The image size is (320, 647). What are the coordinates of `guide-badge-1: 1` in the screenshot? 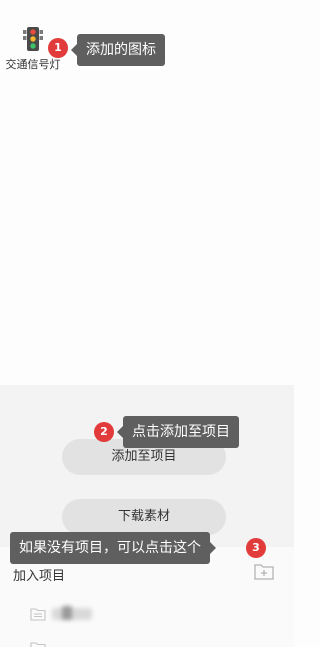 It's located at (58, 48).